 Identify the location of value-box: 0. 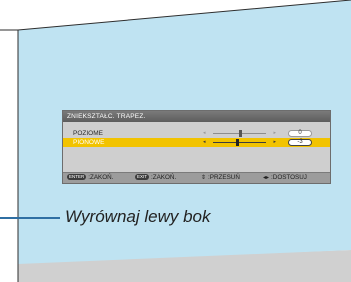
(300, 133).